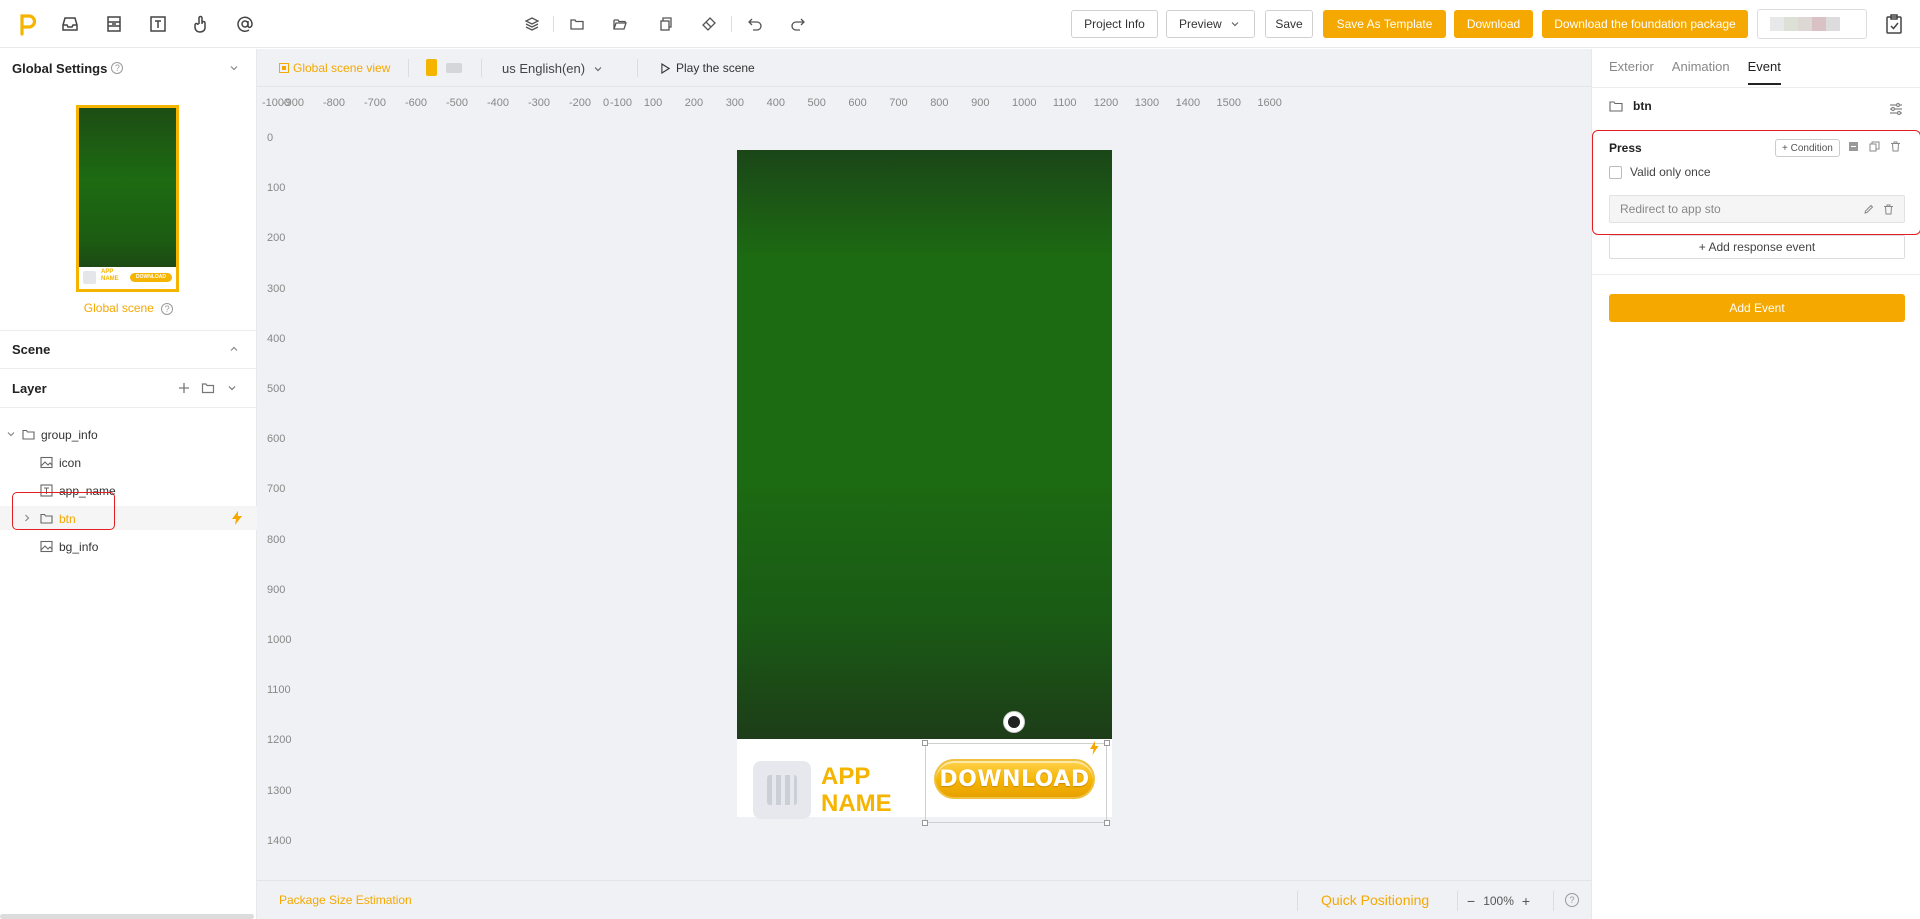 This screenshot has width=1920, height=919. I want to click on tab-animation: Animation, so click(1701, 67).